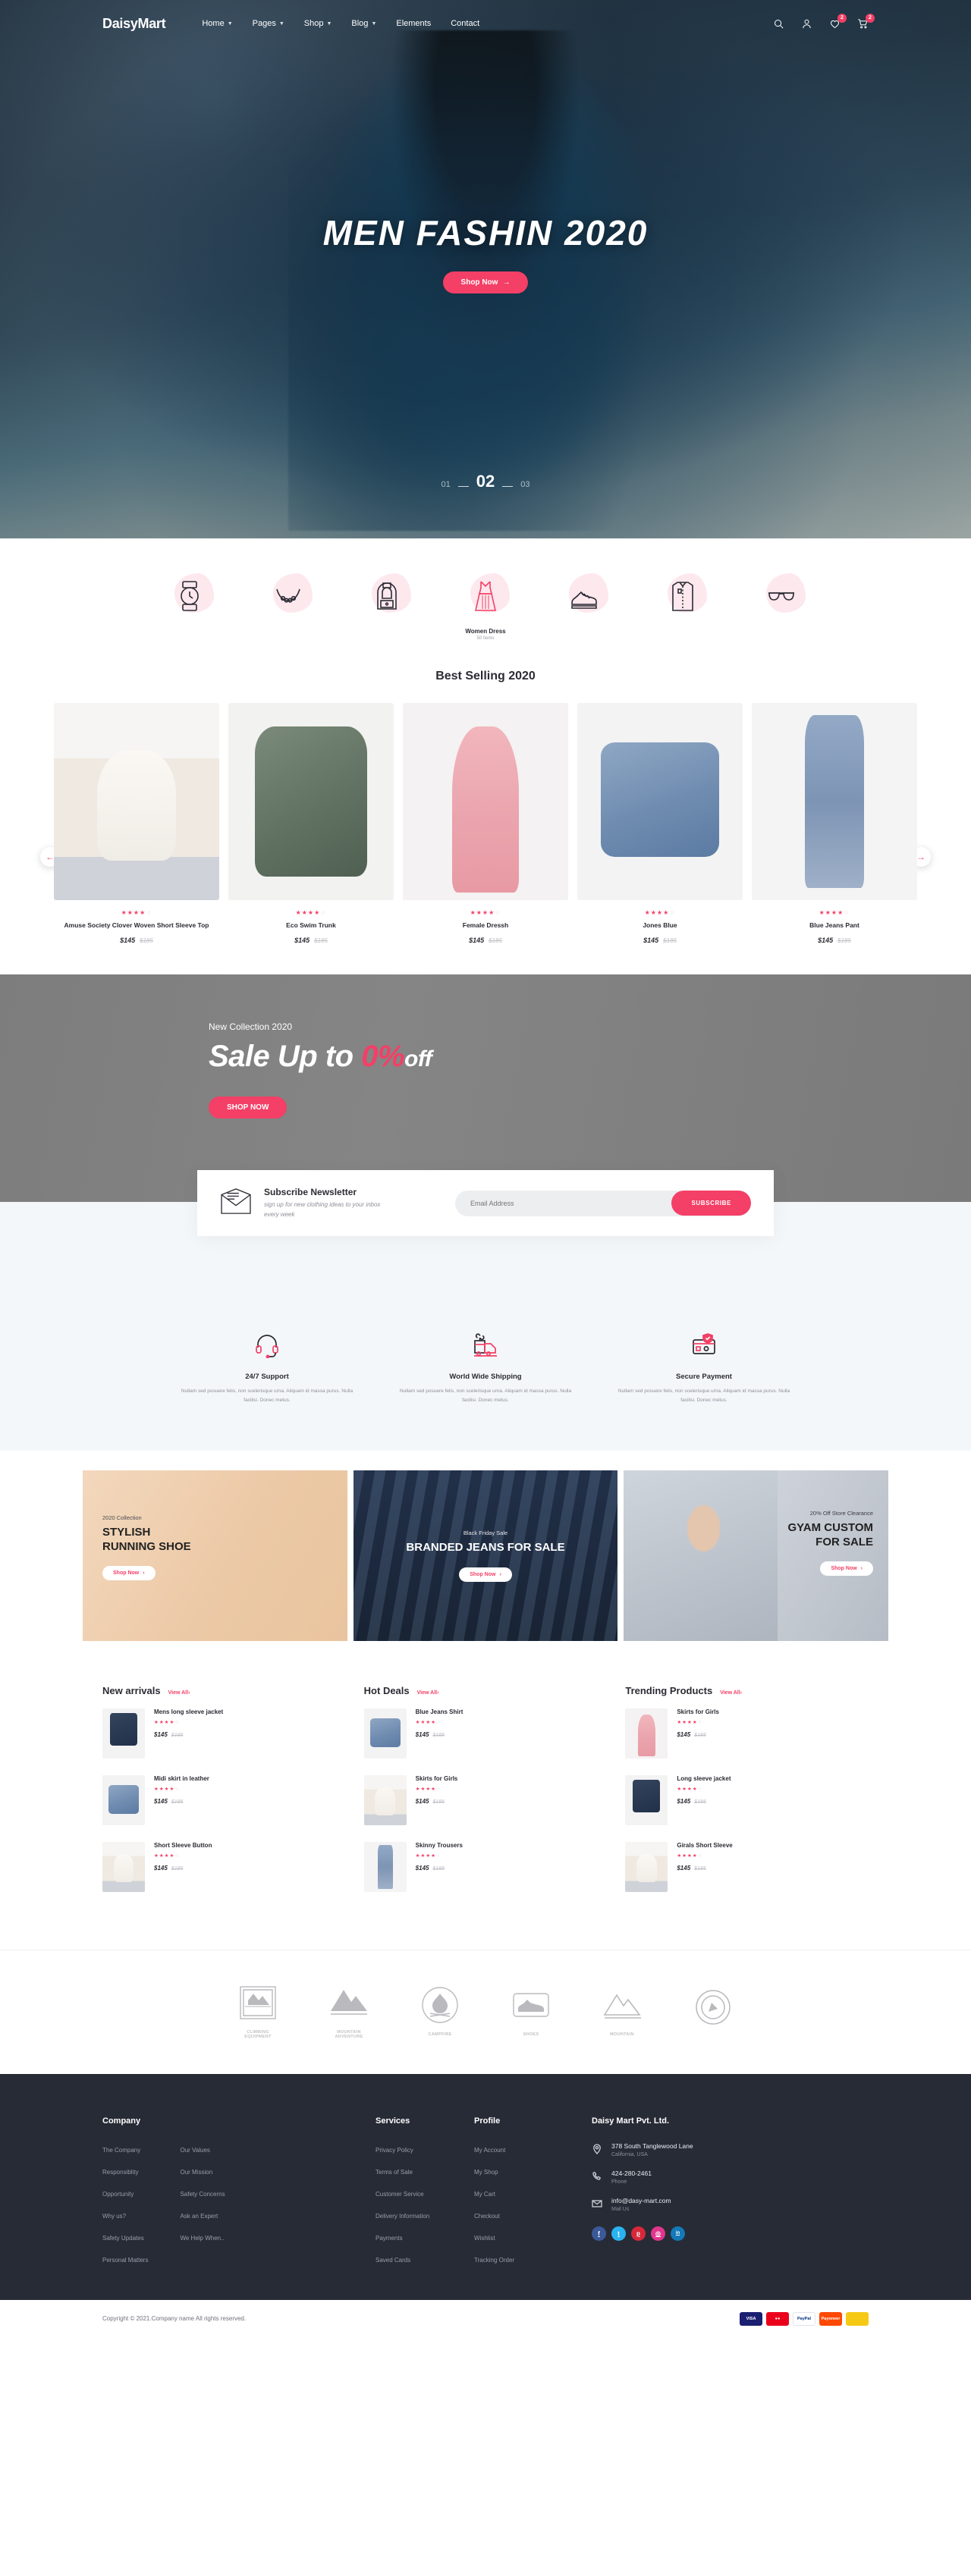 The image size is (971, 2576). Describe the element at coordinates (123, 2238) in the screenshot. I see `footer-link: Safety Updates` at that location.